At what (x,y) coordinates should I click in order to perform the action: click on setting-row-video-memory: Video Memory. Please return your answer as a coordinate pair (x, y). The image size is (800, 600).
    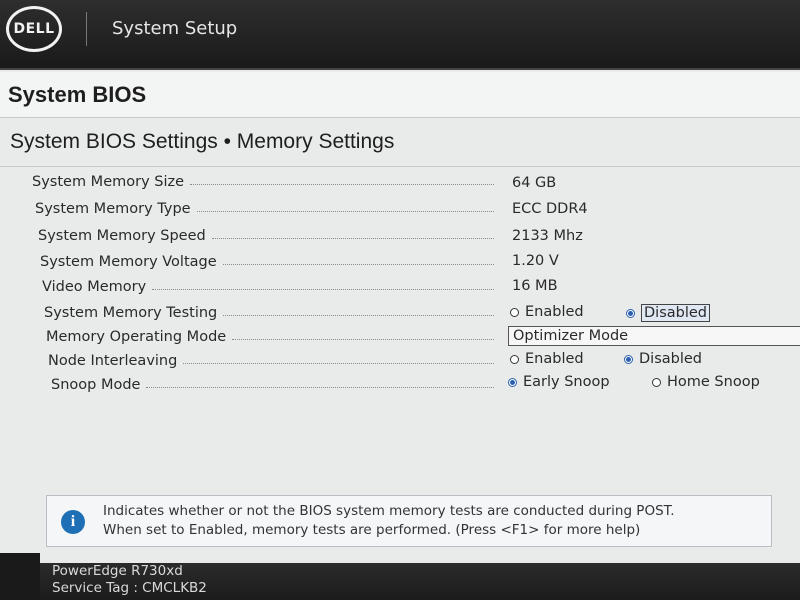
    Looking at the image, I should click on (272, 287).